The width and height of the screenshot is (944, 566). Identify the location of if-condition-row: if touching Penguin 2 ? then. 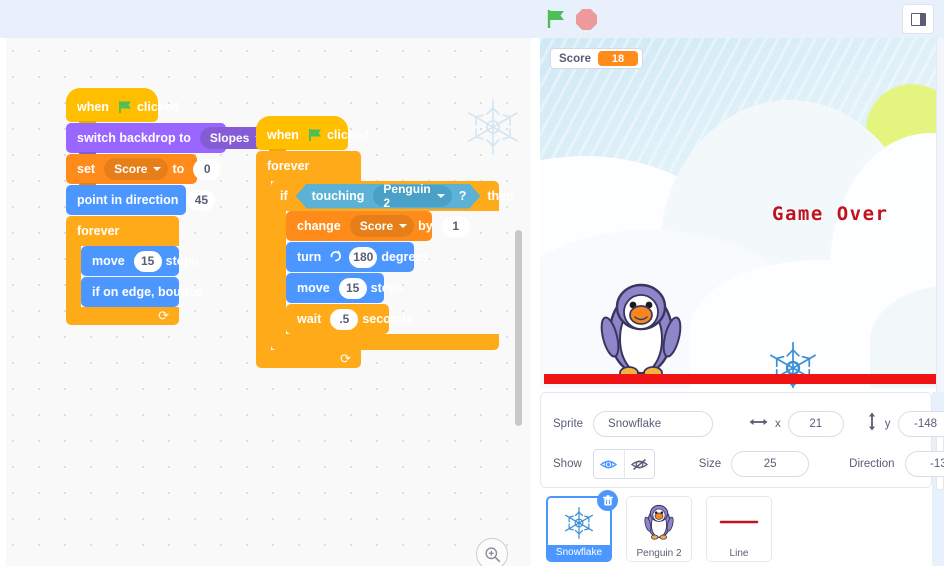
(392, 196).